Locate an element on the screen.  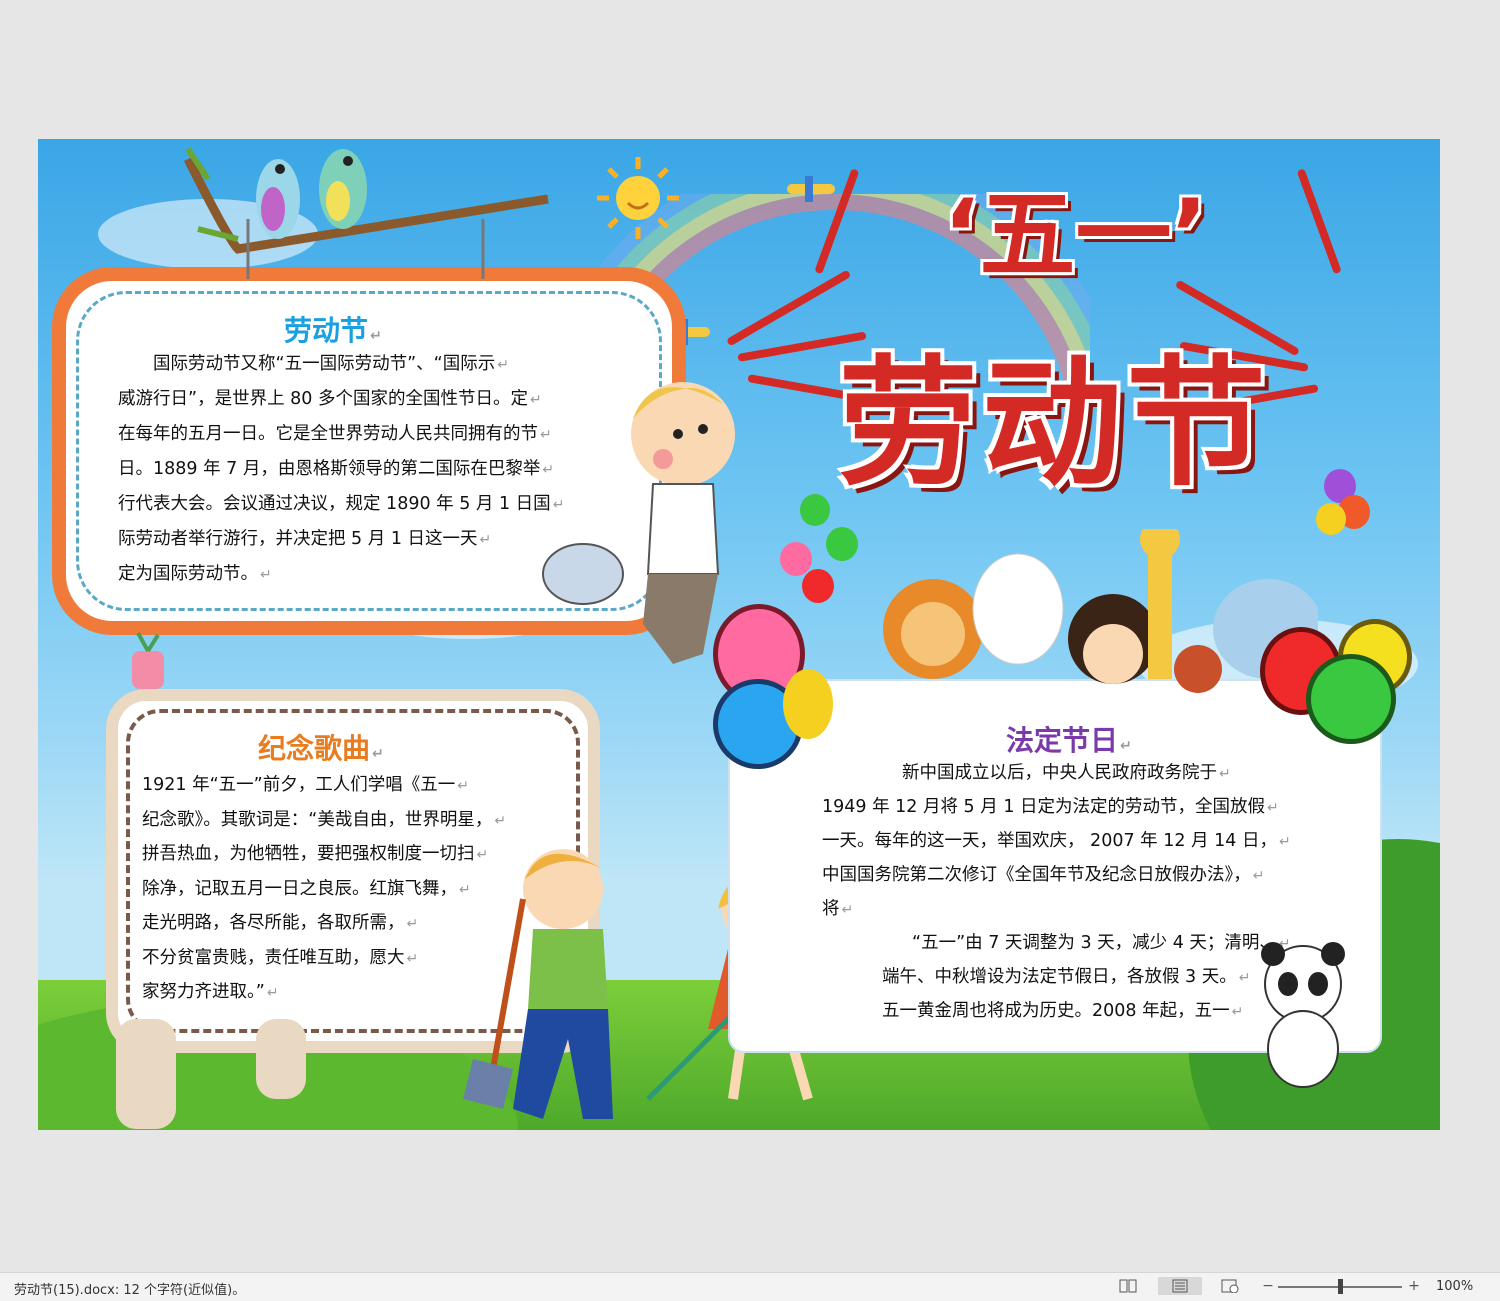
web-layout-icon is located at coordinates (1230, 1286).